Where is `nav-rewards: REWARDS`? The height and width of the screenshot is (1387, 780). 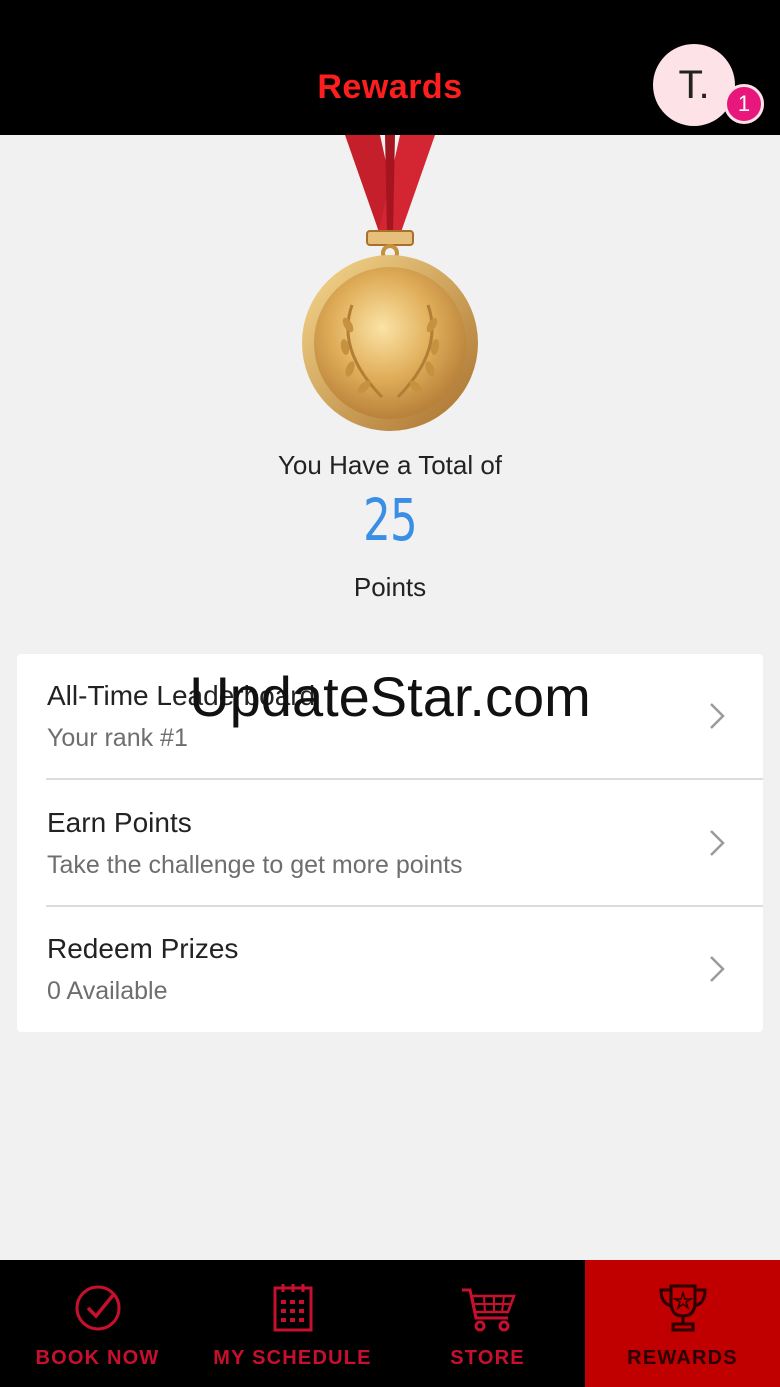 nav-rewards: REWARDS is located at coordinates (682, 1323).